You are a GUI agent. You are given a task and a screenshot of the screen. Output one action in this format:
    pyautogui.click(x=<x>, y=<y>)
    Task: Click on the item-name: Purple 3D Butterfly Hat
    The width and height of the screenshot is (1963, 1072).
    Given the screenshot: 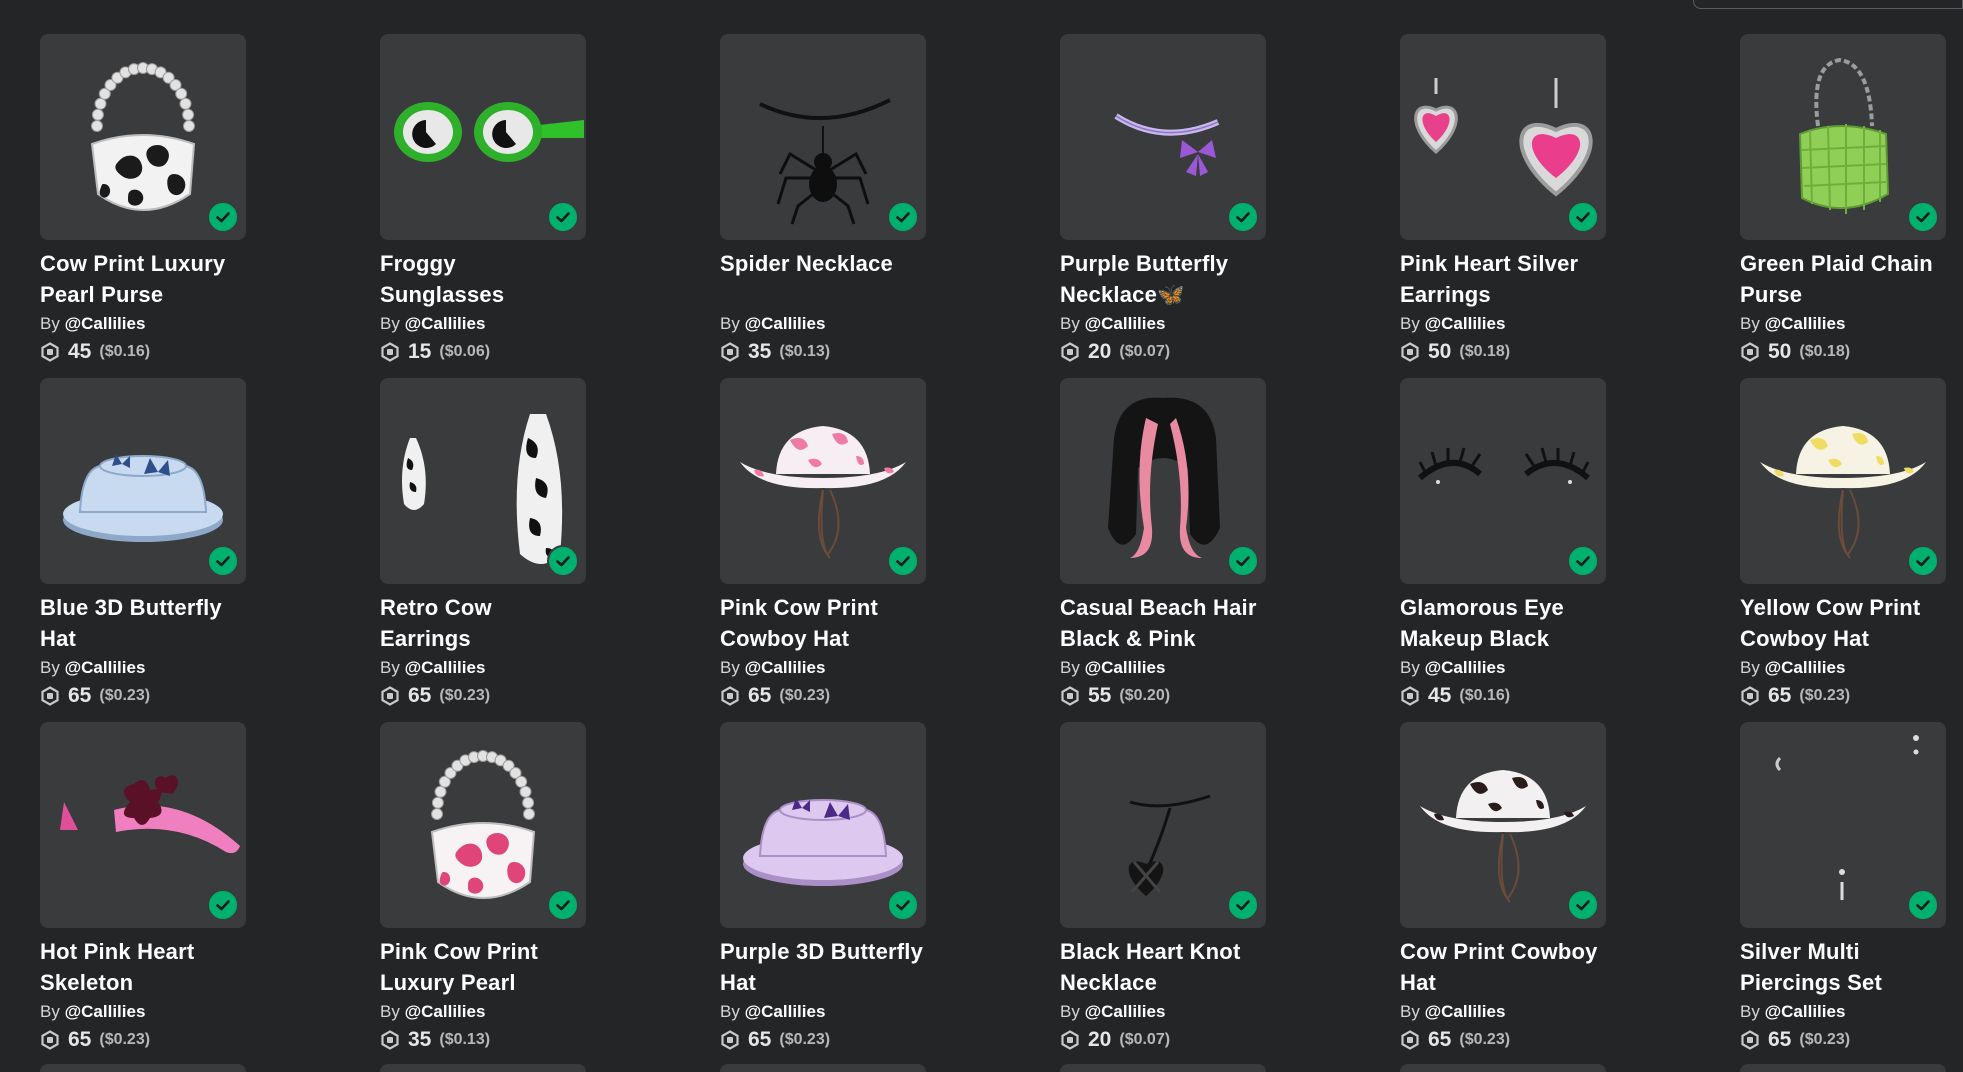 What is the action you would take?
    pyautogui.click(x=823, y=967)
    